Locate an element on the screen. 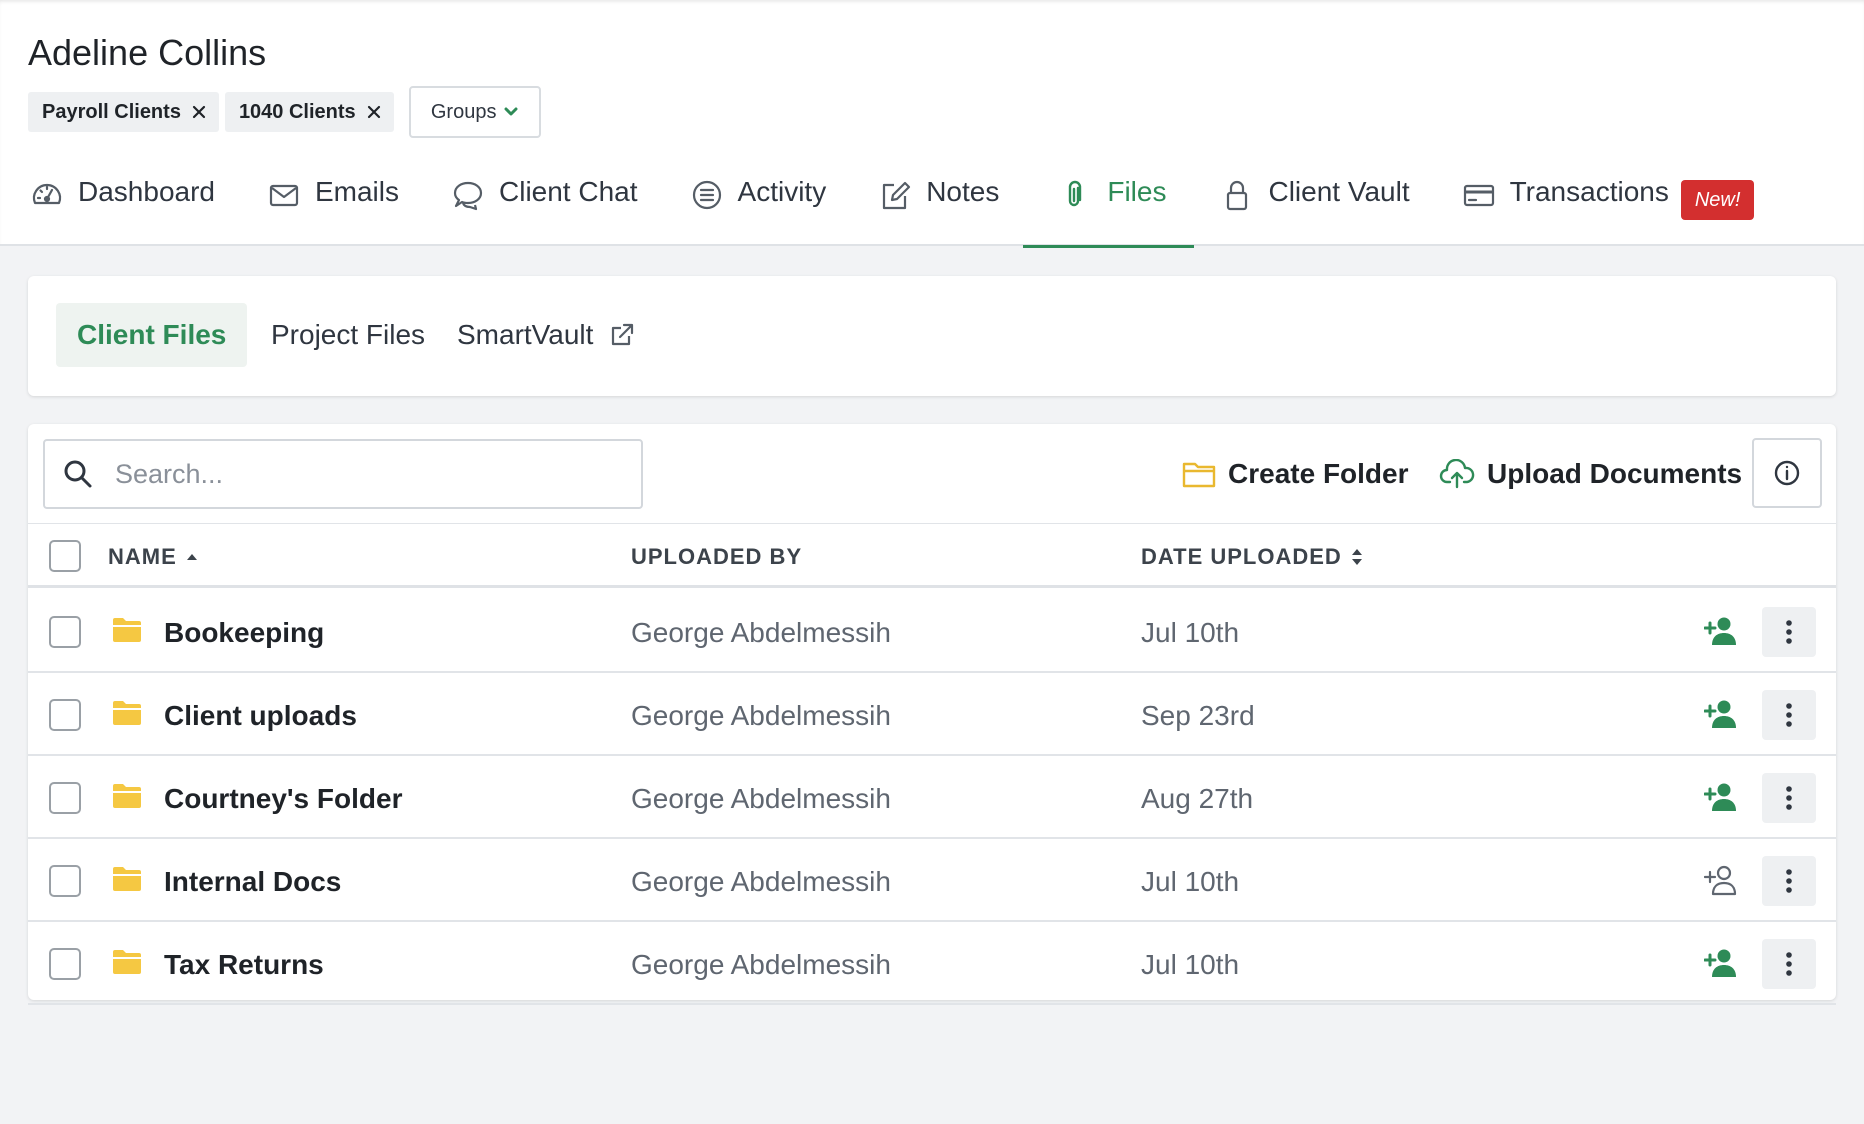 This screenshot has height=1124, width=1864. client-tags: Payroll Clients 1040 Clients Groups is located at coordinates (284, 112).